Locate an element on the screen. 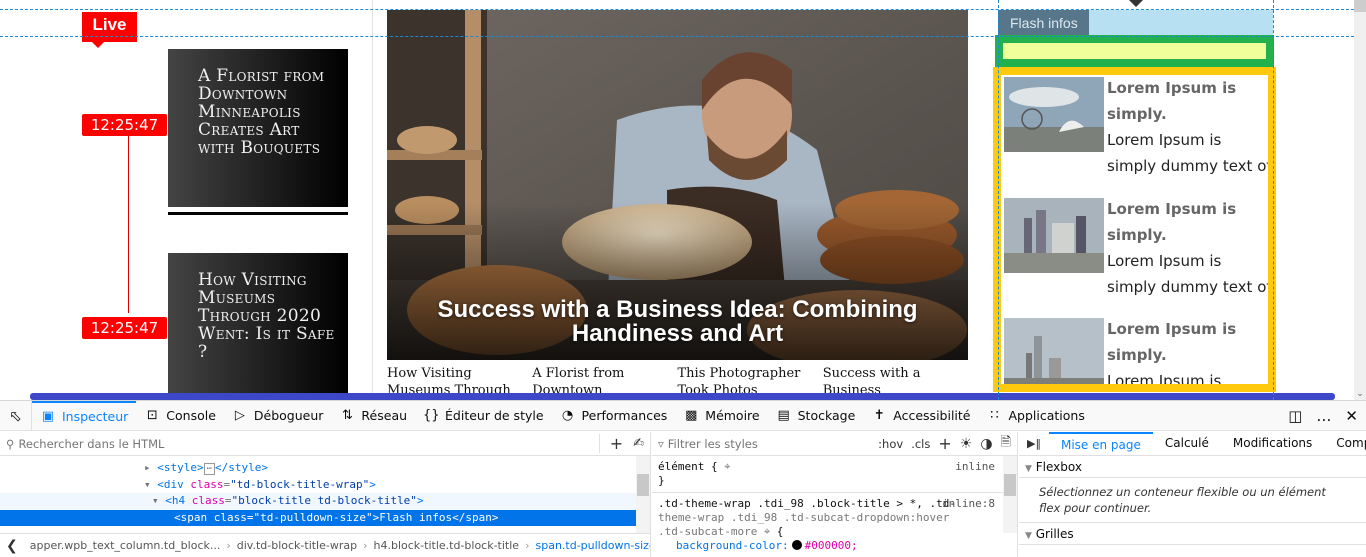 The height and width of the screenshot is (557, 1366). tab-calcule: Calculé is located at coordinates (1187, 444).